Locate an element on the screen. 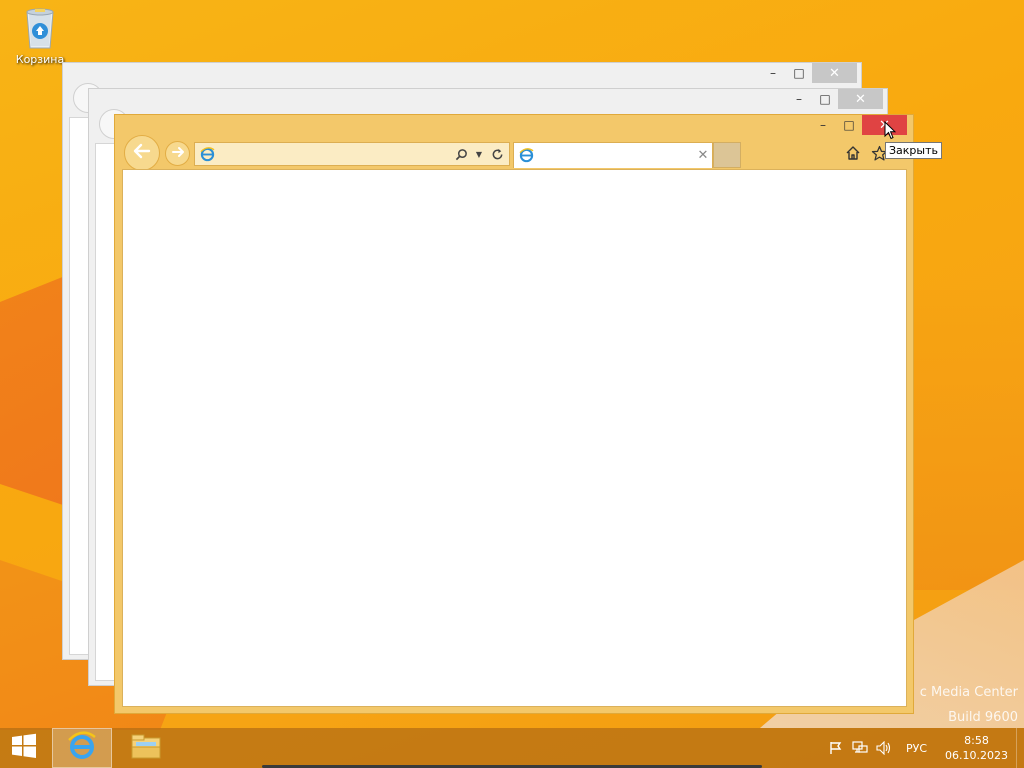  desktop-icon-recycle-bin: Корзина is located at coordinates (40, 35).